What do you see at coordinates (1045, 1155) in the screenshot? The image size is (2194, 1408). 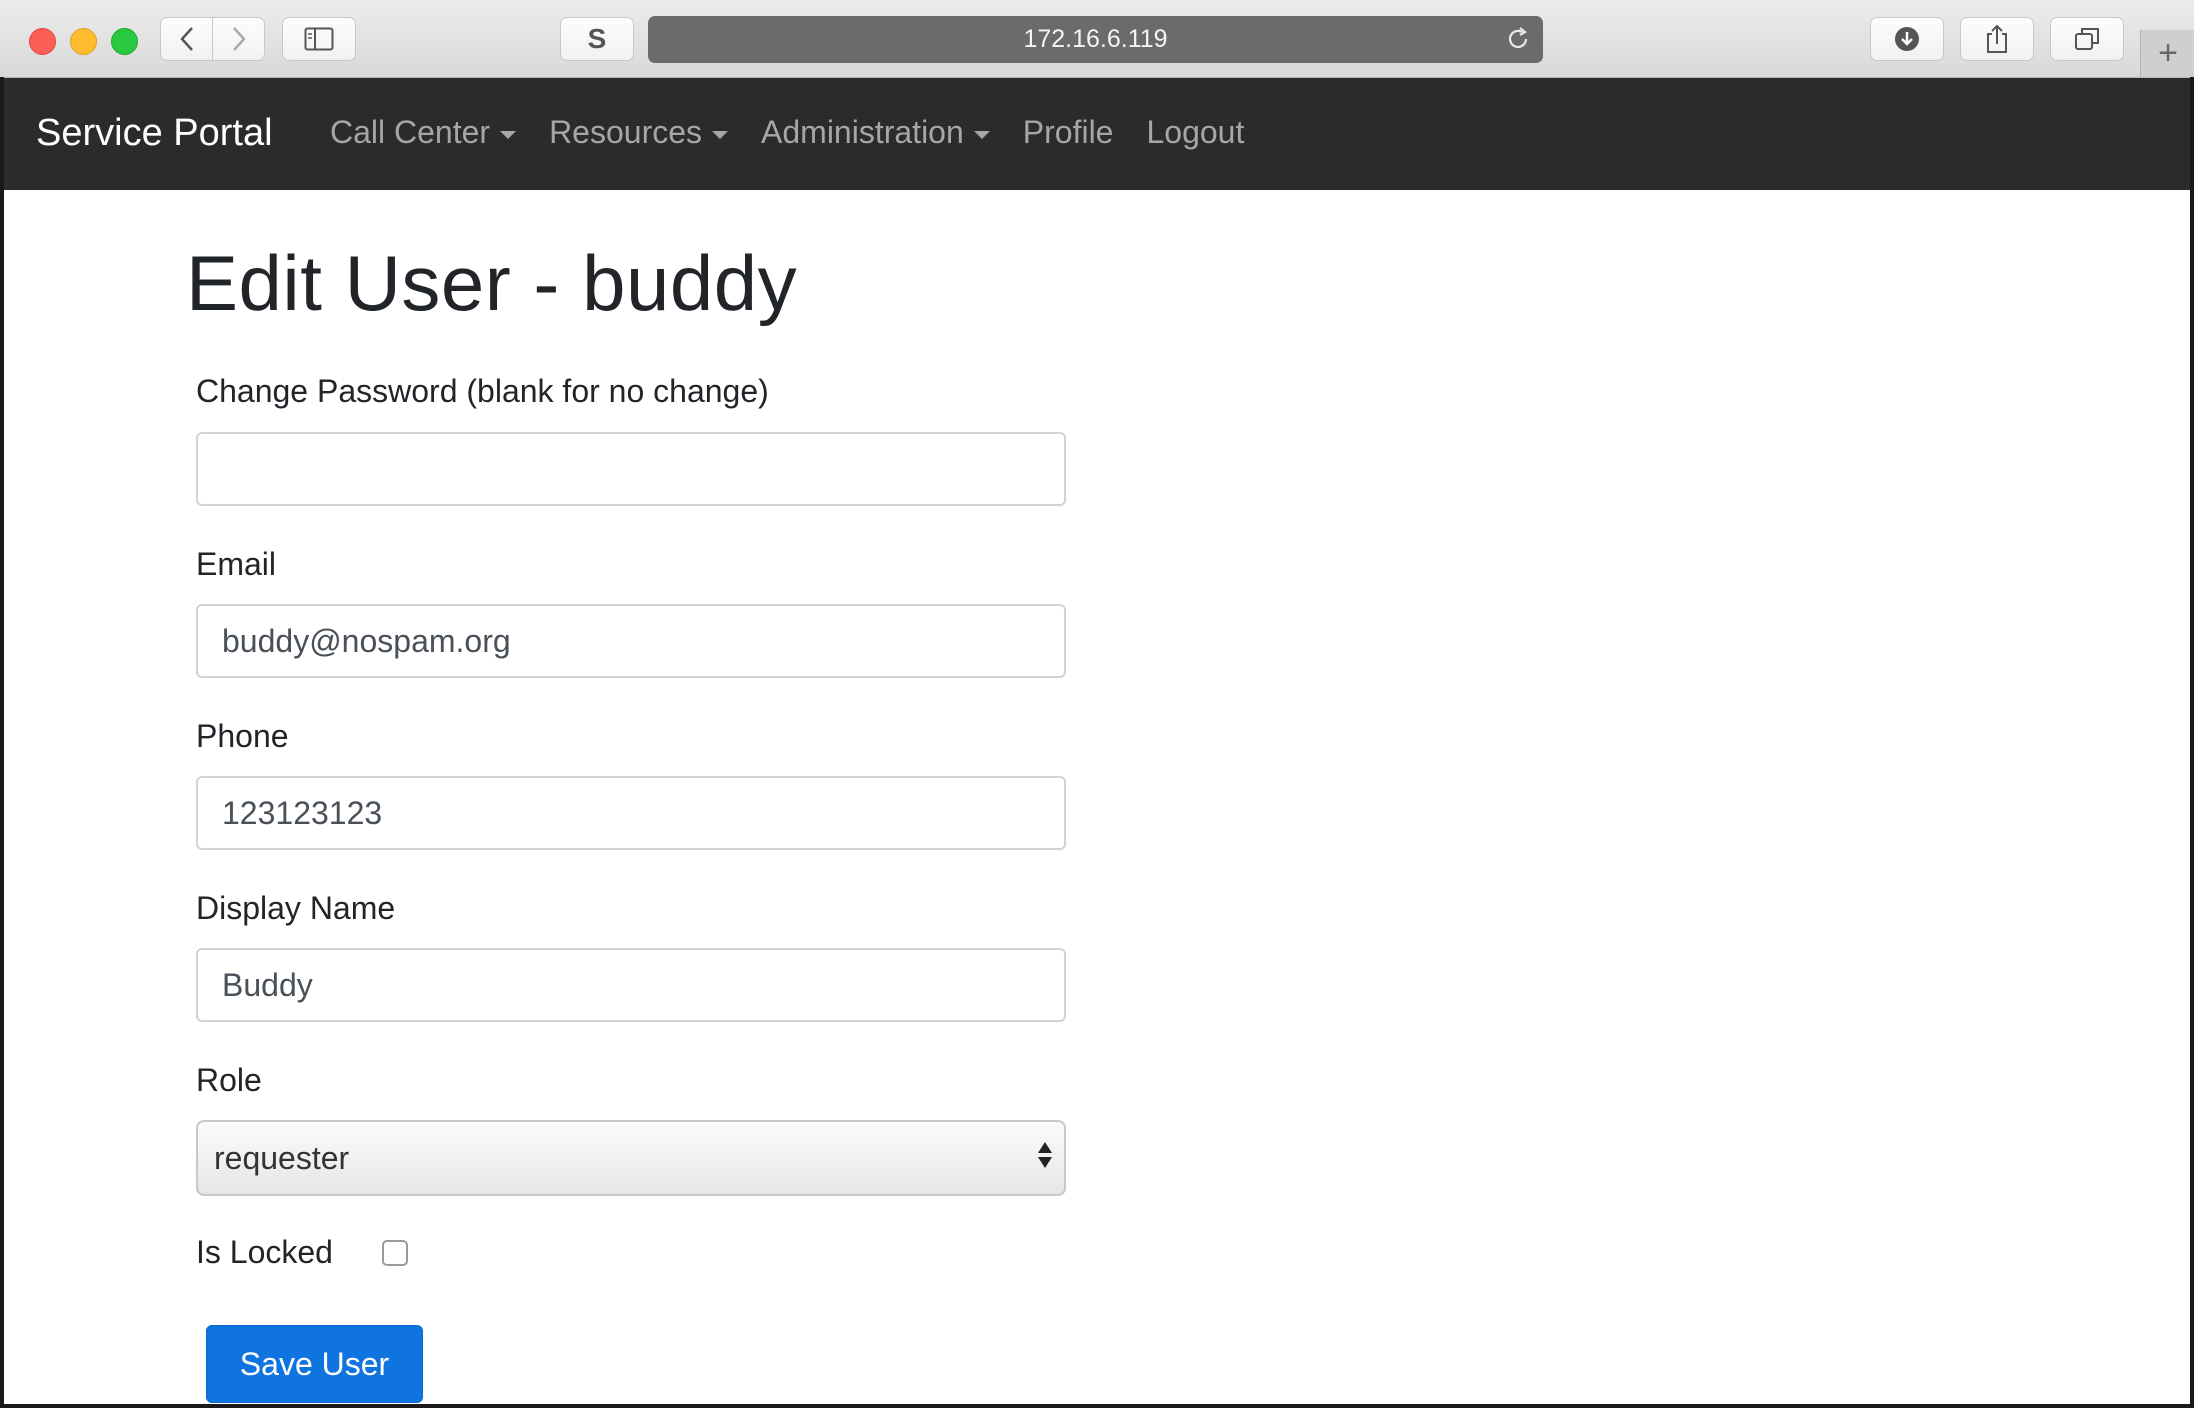 I see `select-arrows-icon` at bounding box center [1045, 1155].